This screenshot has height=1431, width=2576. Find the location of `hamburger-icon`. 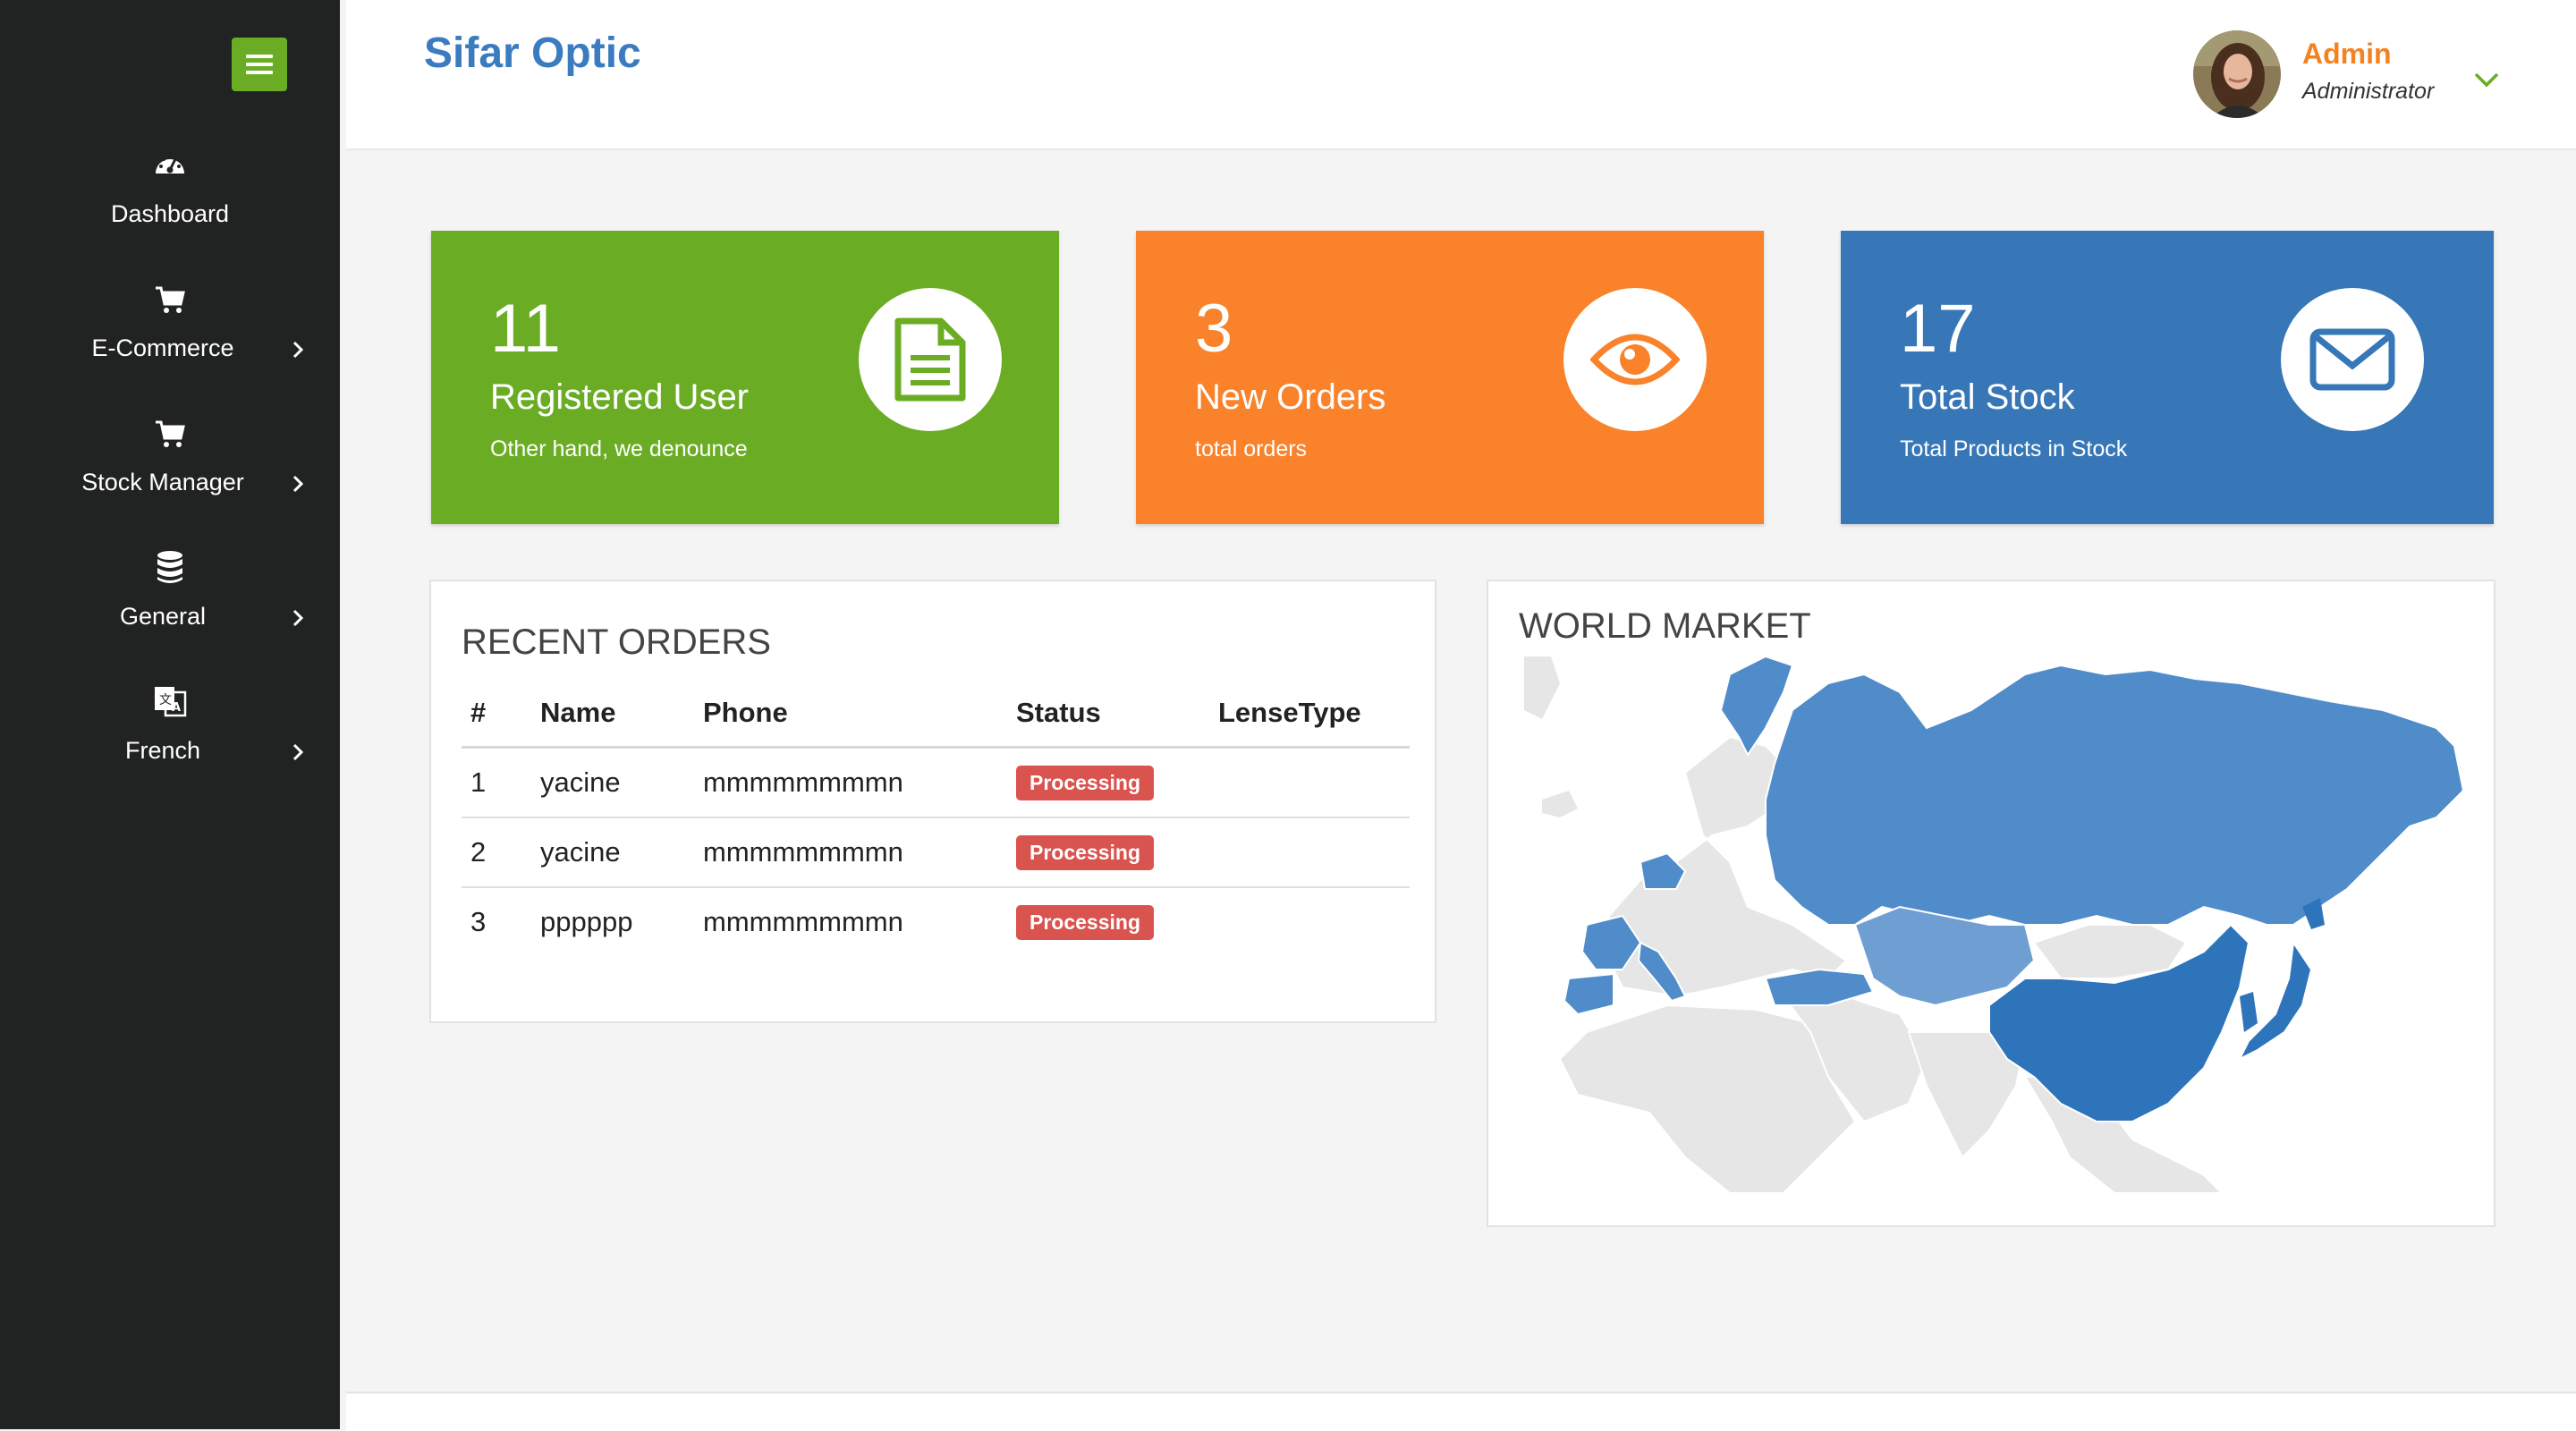

hamburger-icon is located at coordinates (259, 65).